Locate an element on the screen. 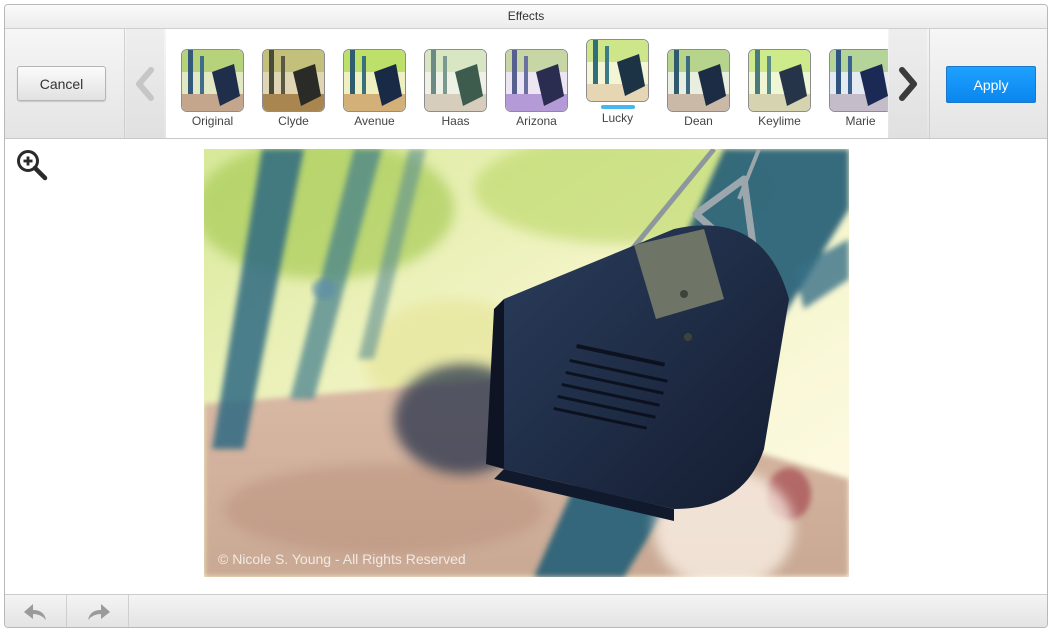  redo-icon is located at coordinates (98, 611).